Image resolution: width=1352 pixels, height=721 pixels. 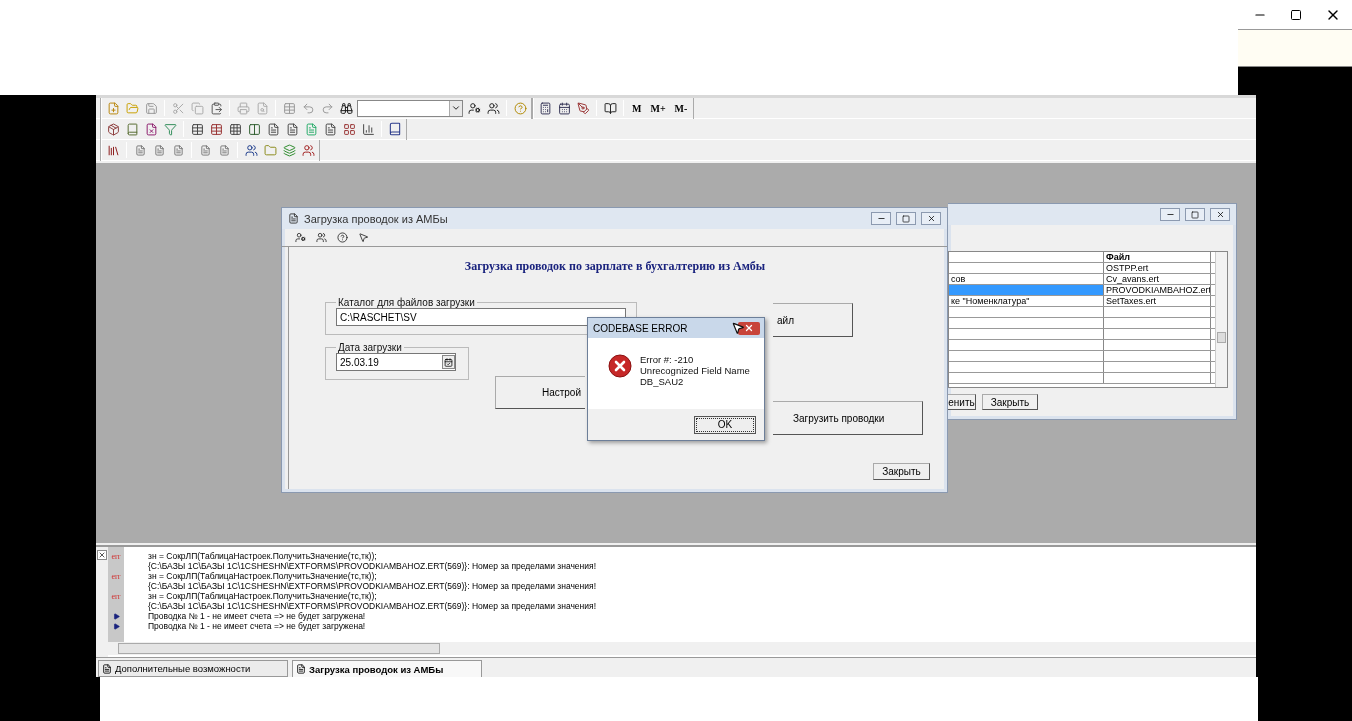 I want to click on column-header: Файл, so click(x=1157, y=257).